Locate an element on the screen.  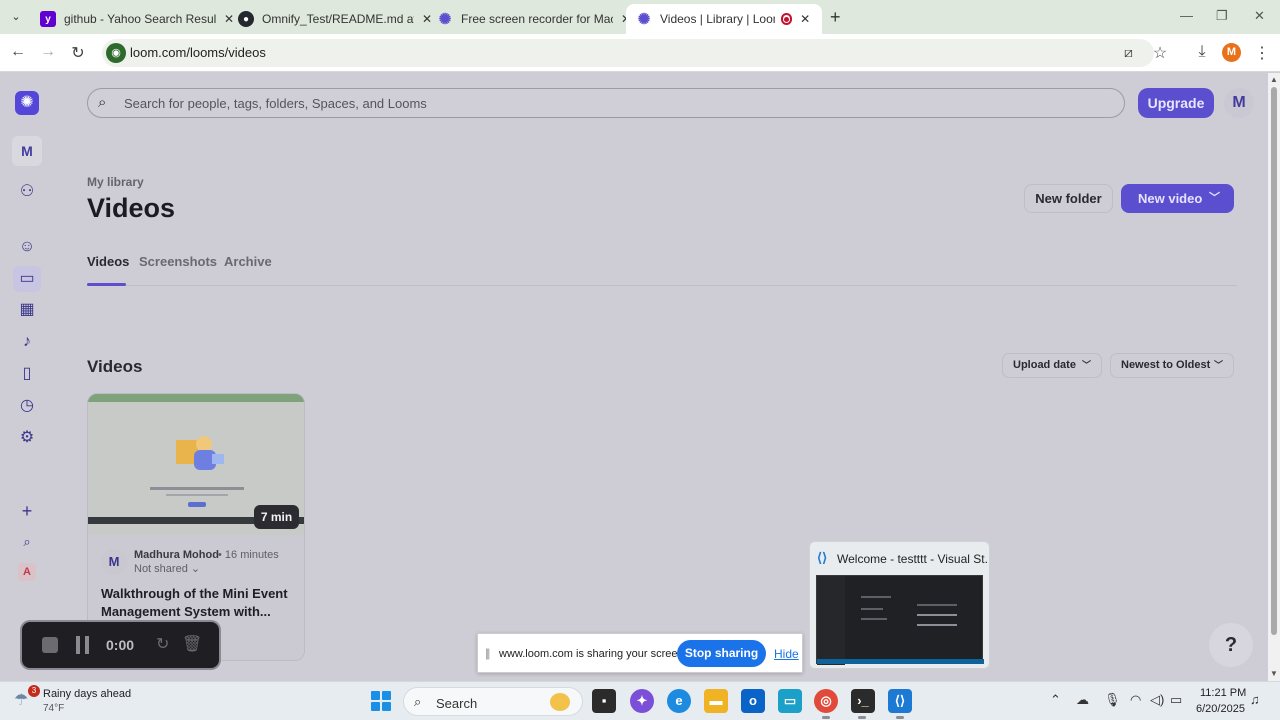
thumbnail-text-line is located at coordinates (197, 488).